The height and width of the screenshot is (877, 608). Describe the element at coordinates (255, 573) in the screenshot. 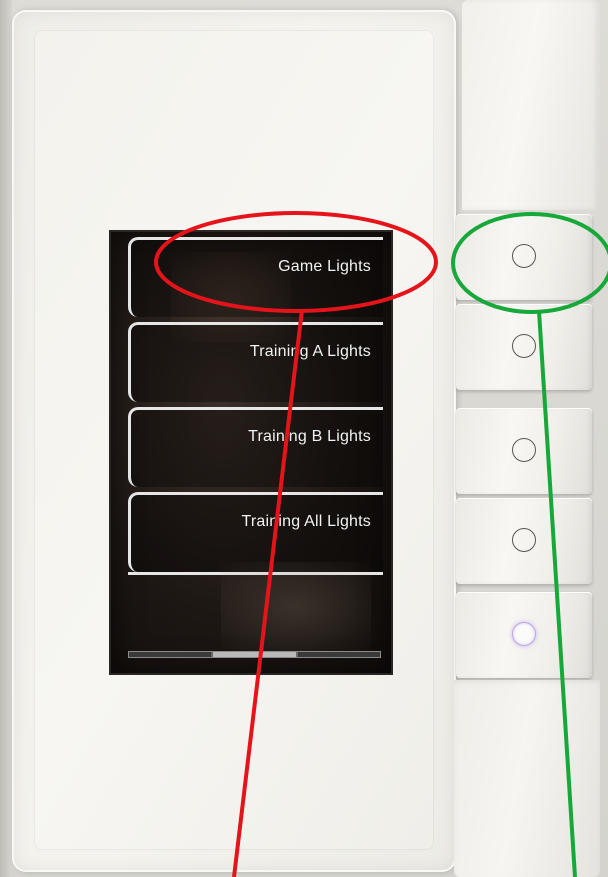

I see `menu-divider` at that location.